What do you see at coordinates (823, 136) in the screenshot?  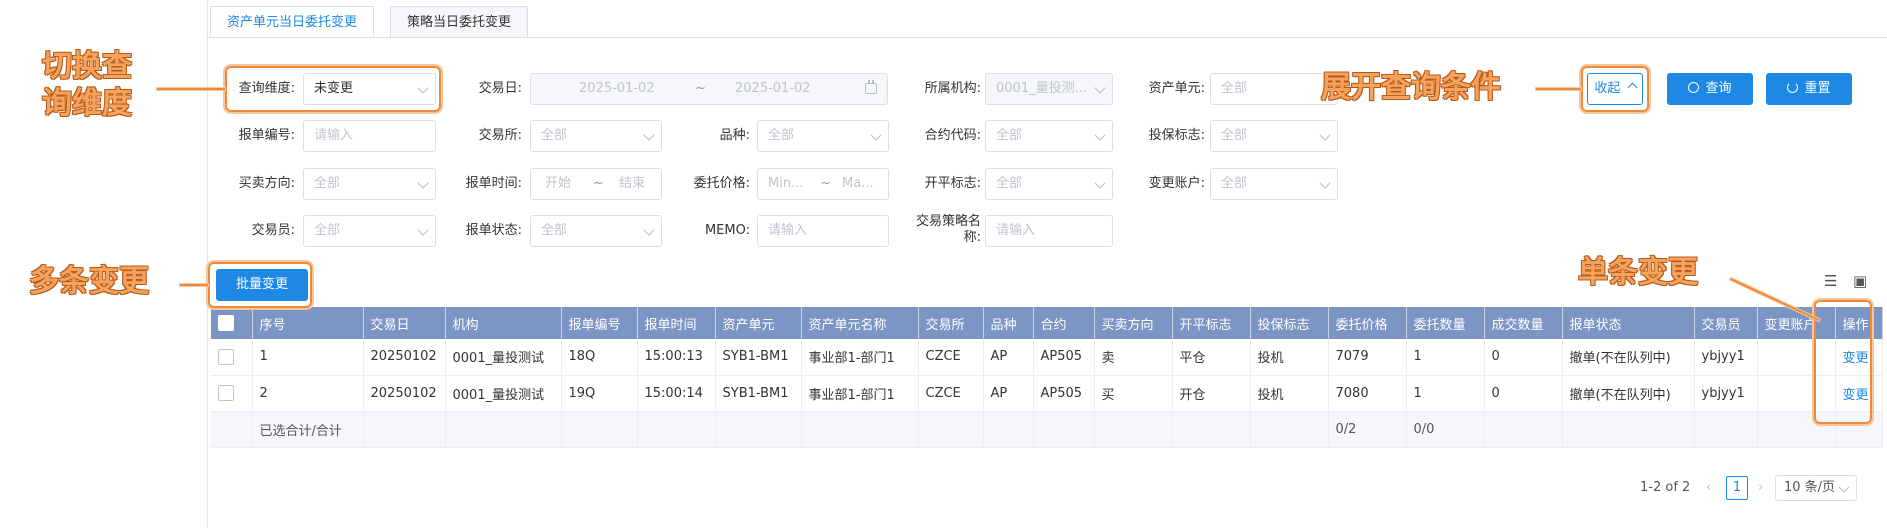 I see `variety-select: 全部` at bounding box center [823, 136].